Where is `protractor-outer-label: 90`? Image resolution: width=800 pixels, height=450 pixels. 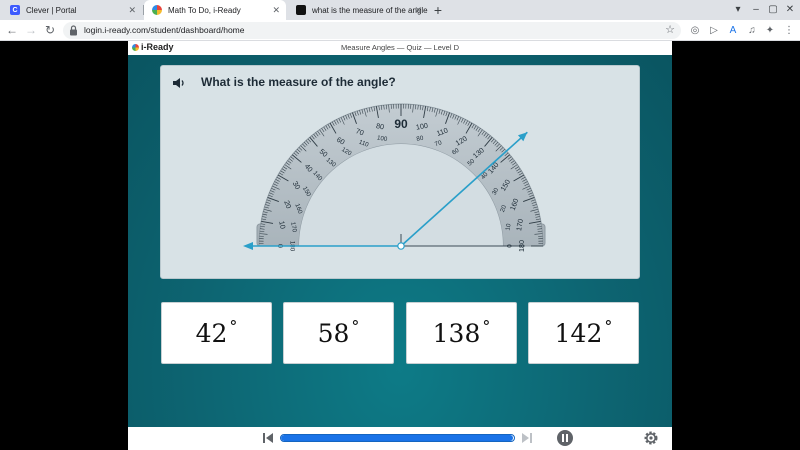 protractor-outer-label: 90 is located at coordinates (401, 124).